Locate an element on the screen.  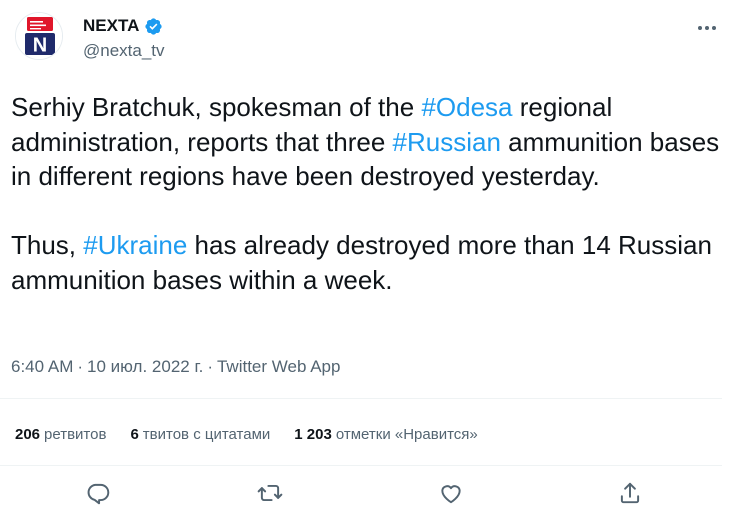
quotes-label: твитов с цитатами is located at coordinates (206, 434).